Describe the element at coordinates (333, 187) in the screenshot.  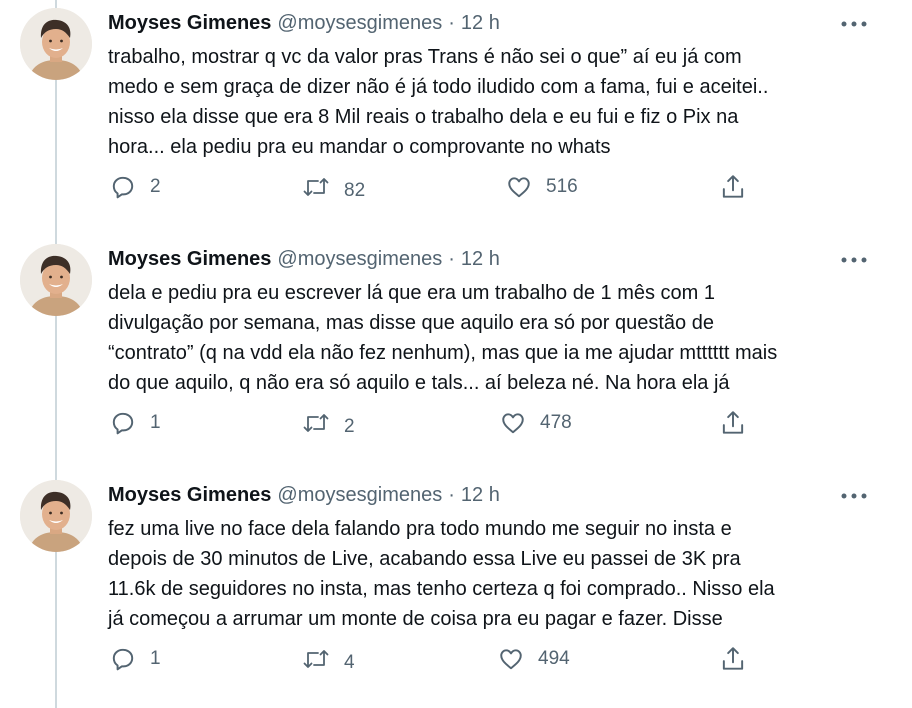
I see `retweet-button: 82` at that location.